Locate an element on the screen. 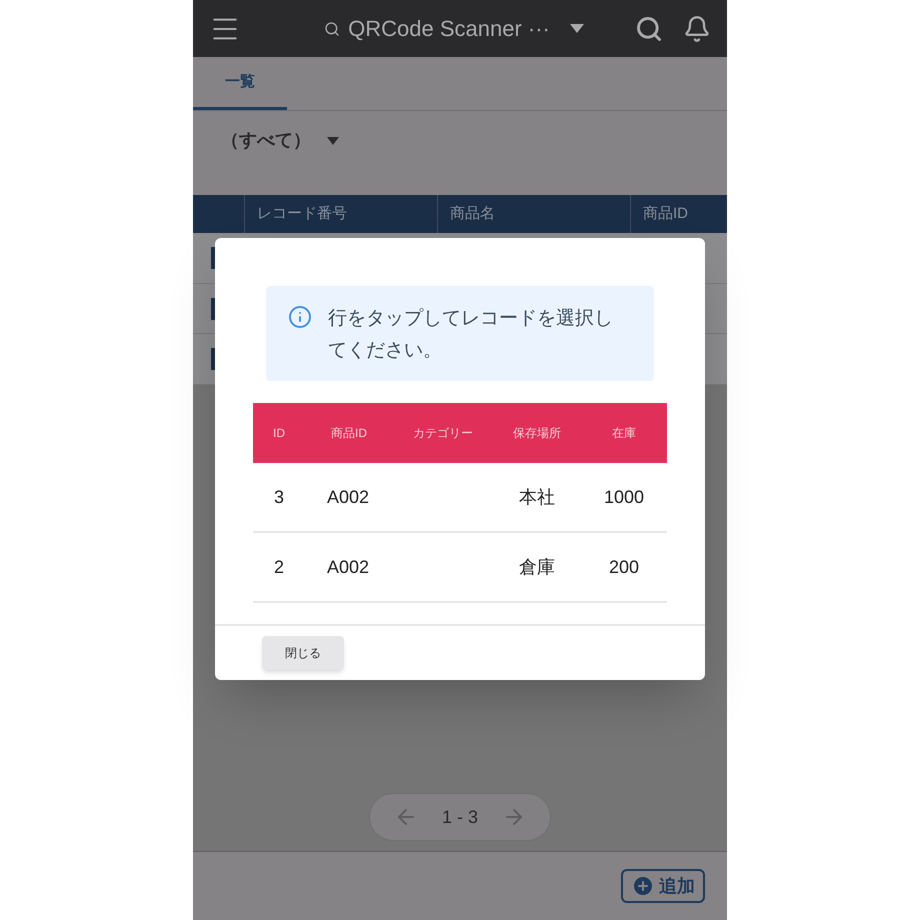 This screenshot has height=920, width=920. table-row: 3 A002 本社 1000 is located at coordinates (460, 498).